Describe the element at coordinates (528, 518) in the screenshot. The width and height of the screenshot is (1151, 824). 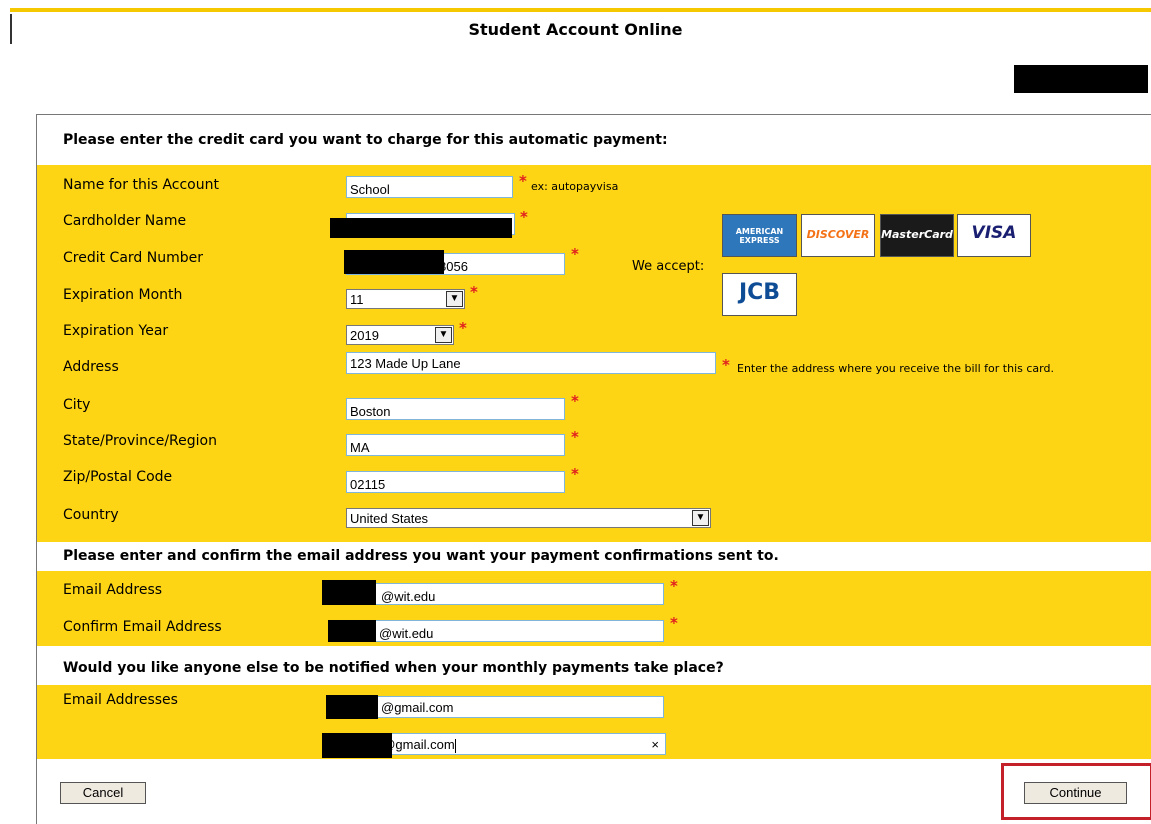
I see `country-select: United States ▼` at that location.